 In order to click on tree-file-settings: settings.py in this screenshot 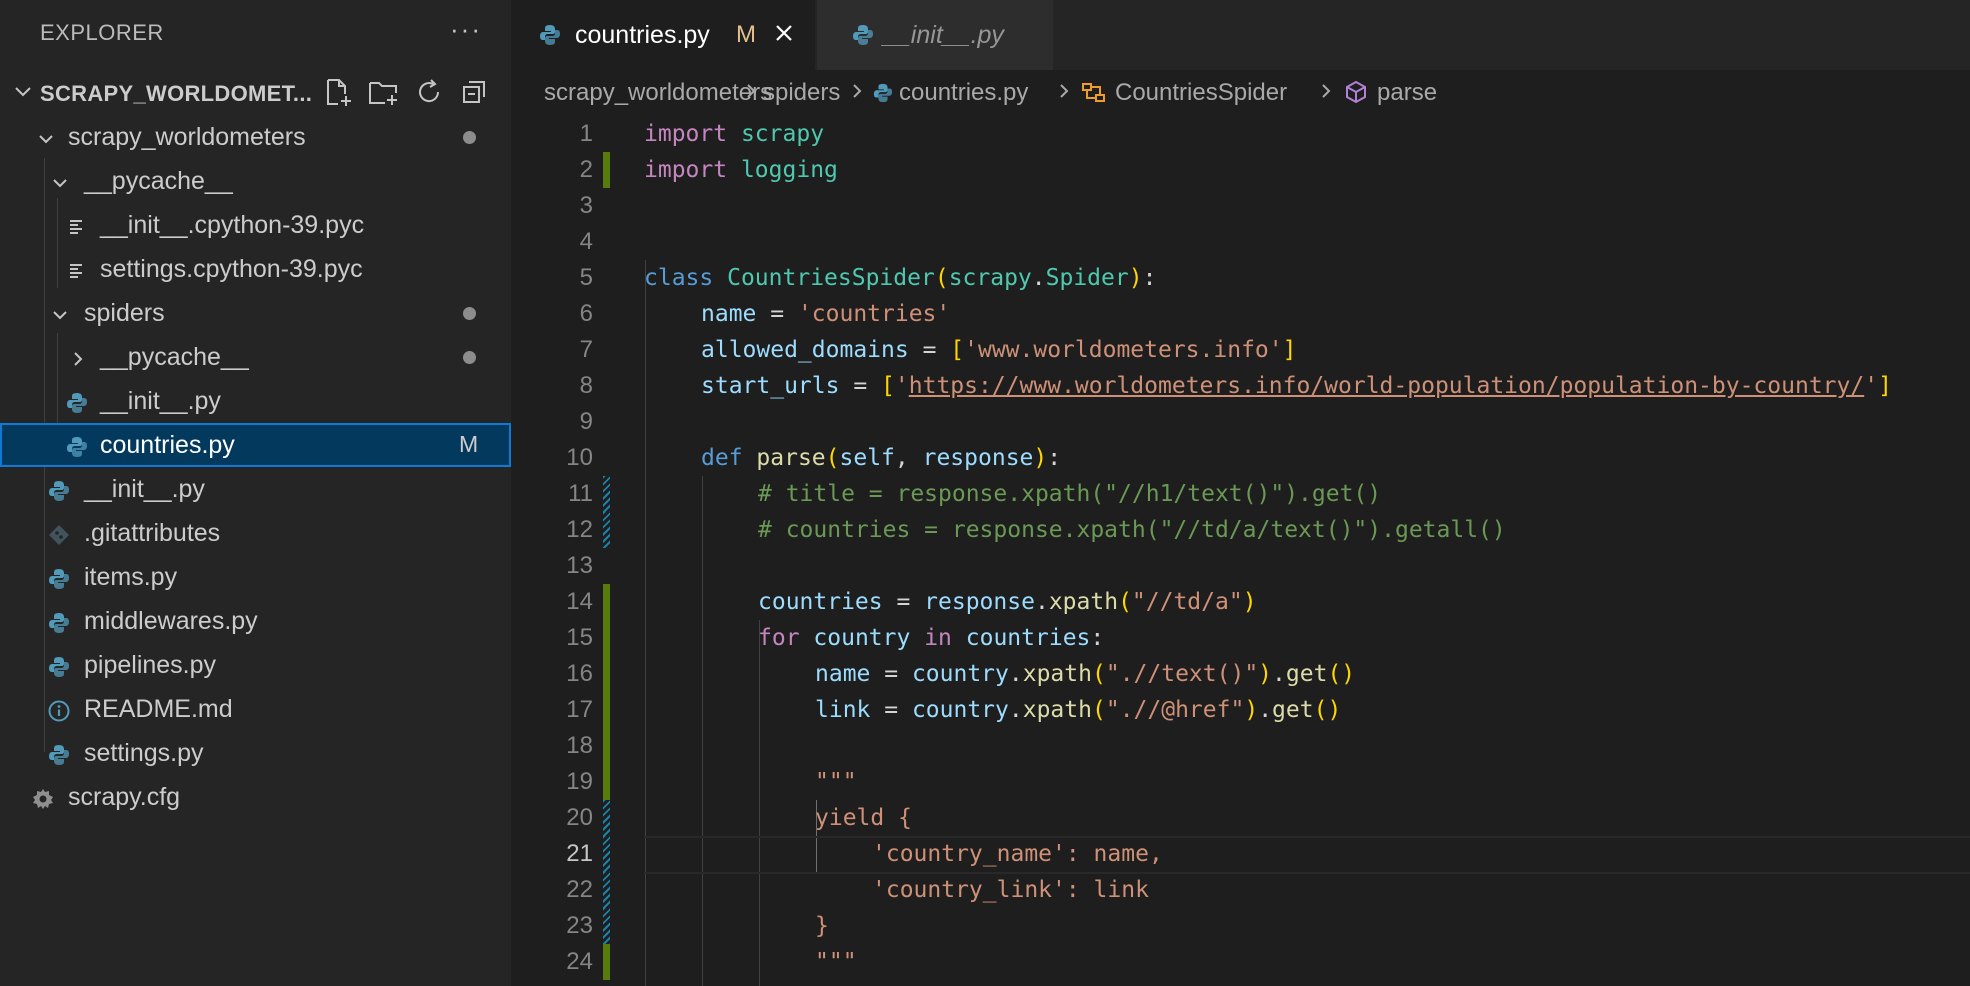, I will do `click(255, 753)`.